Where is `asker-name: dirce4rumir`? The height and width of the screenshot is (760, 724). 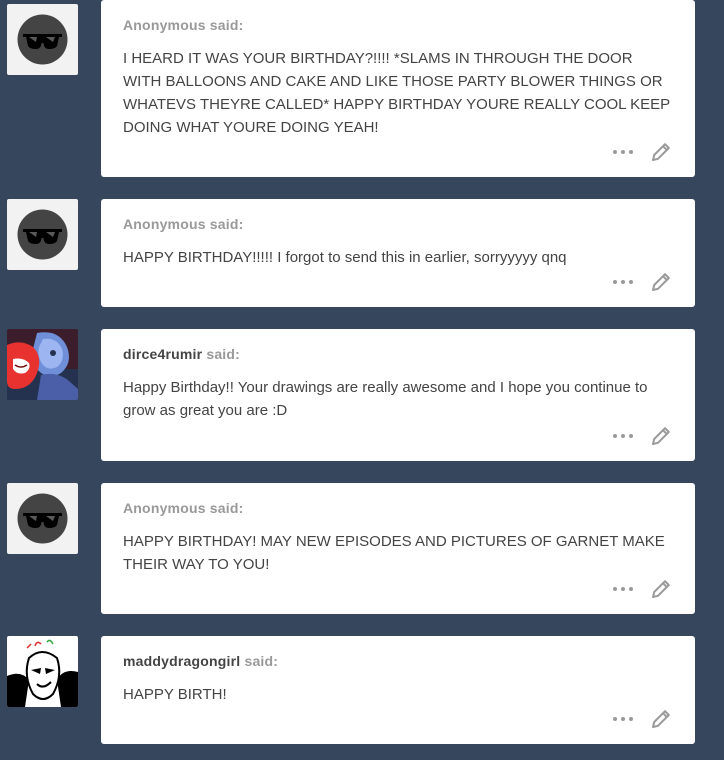
asker-name: dirce4rumir is located at coordinates (162, 354).